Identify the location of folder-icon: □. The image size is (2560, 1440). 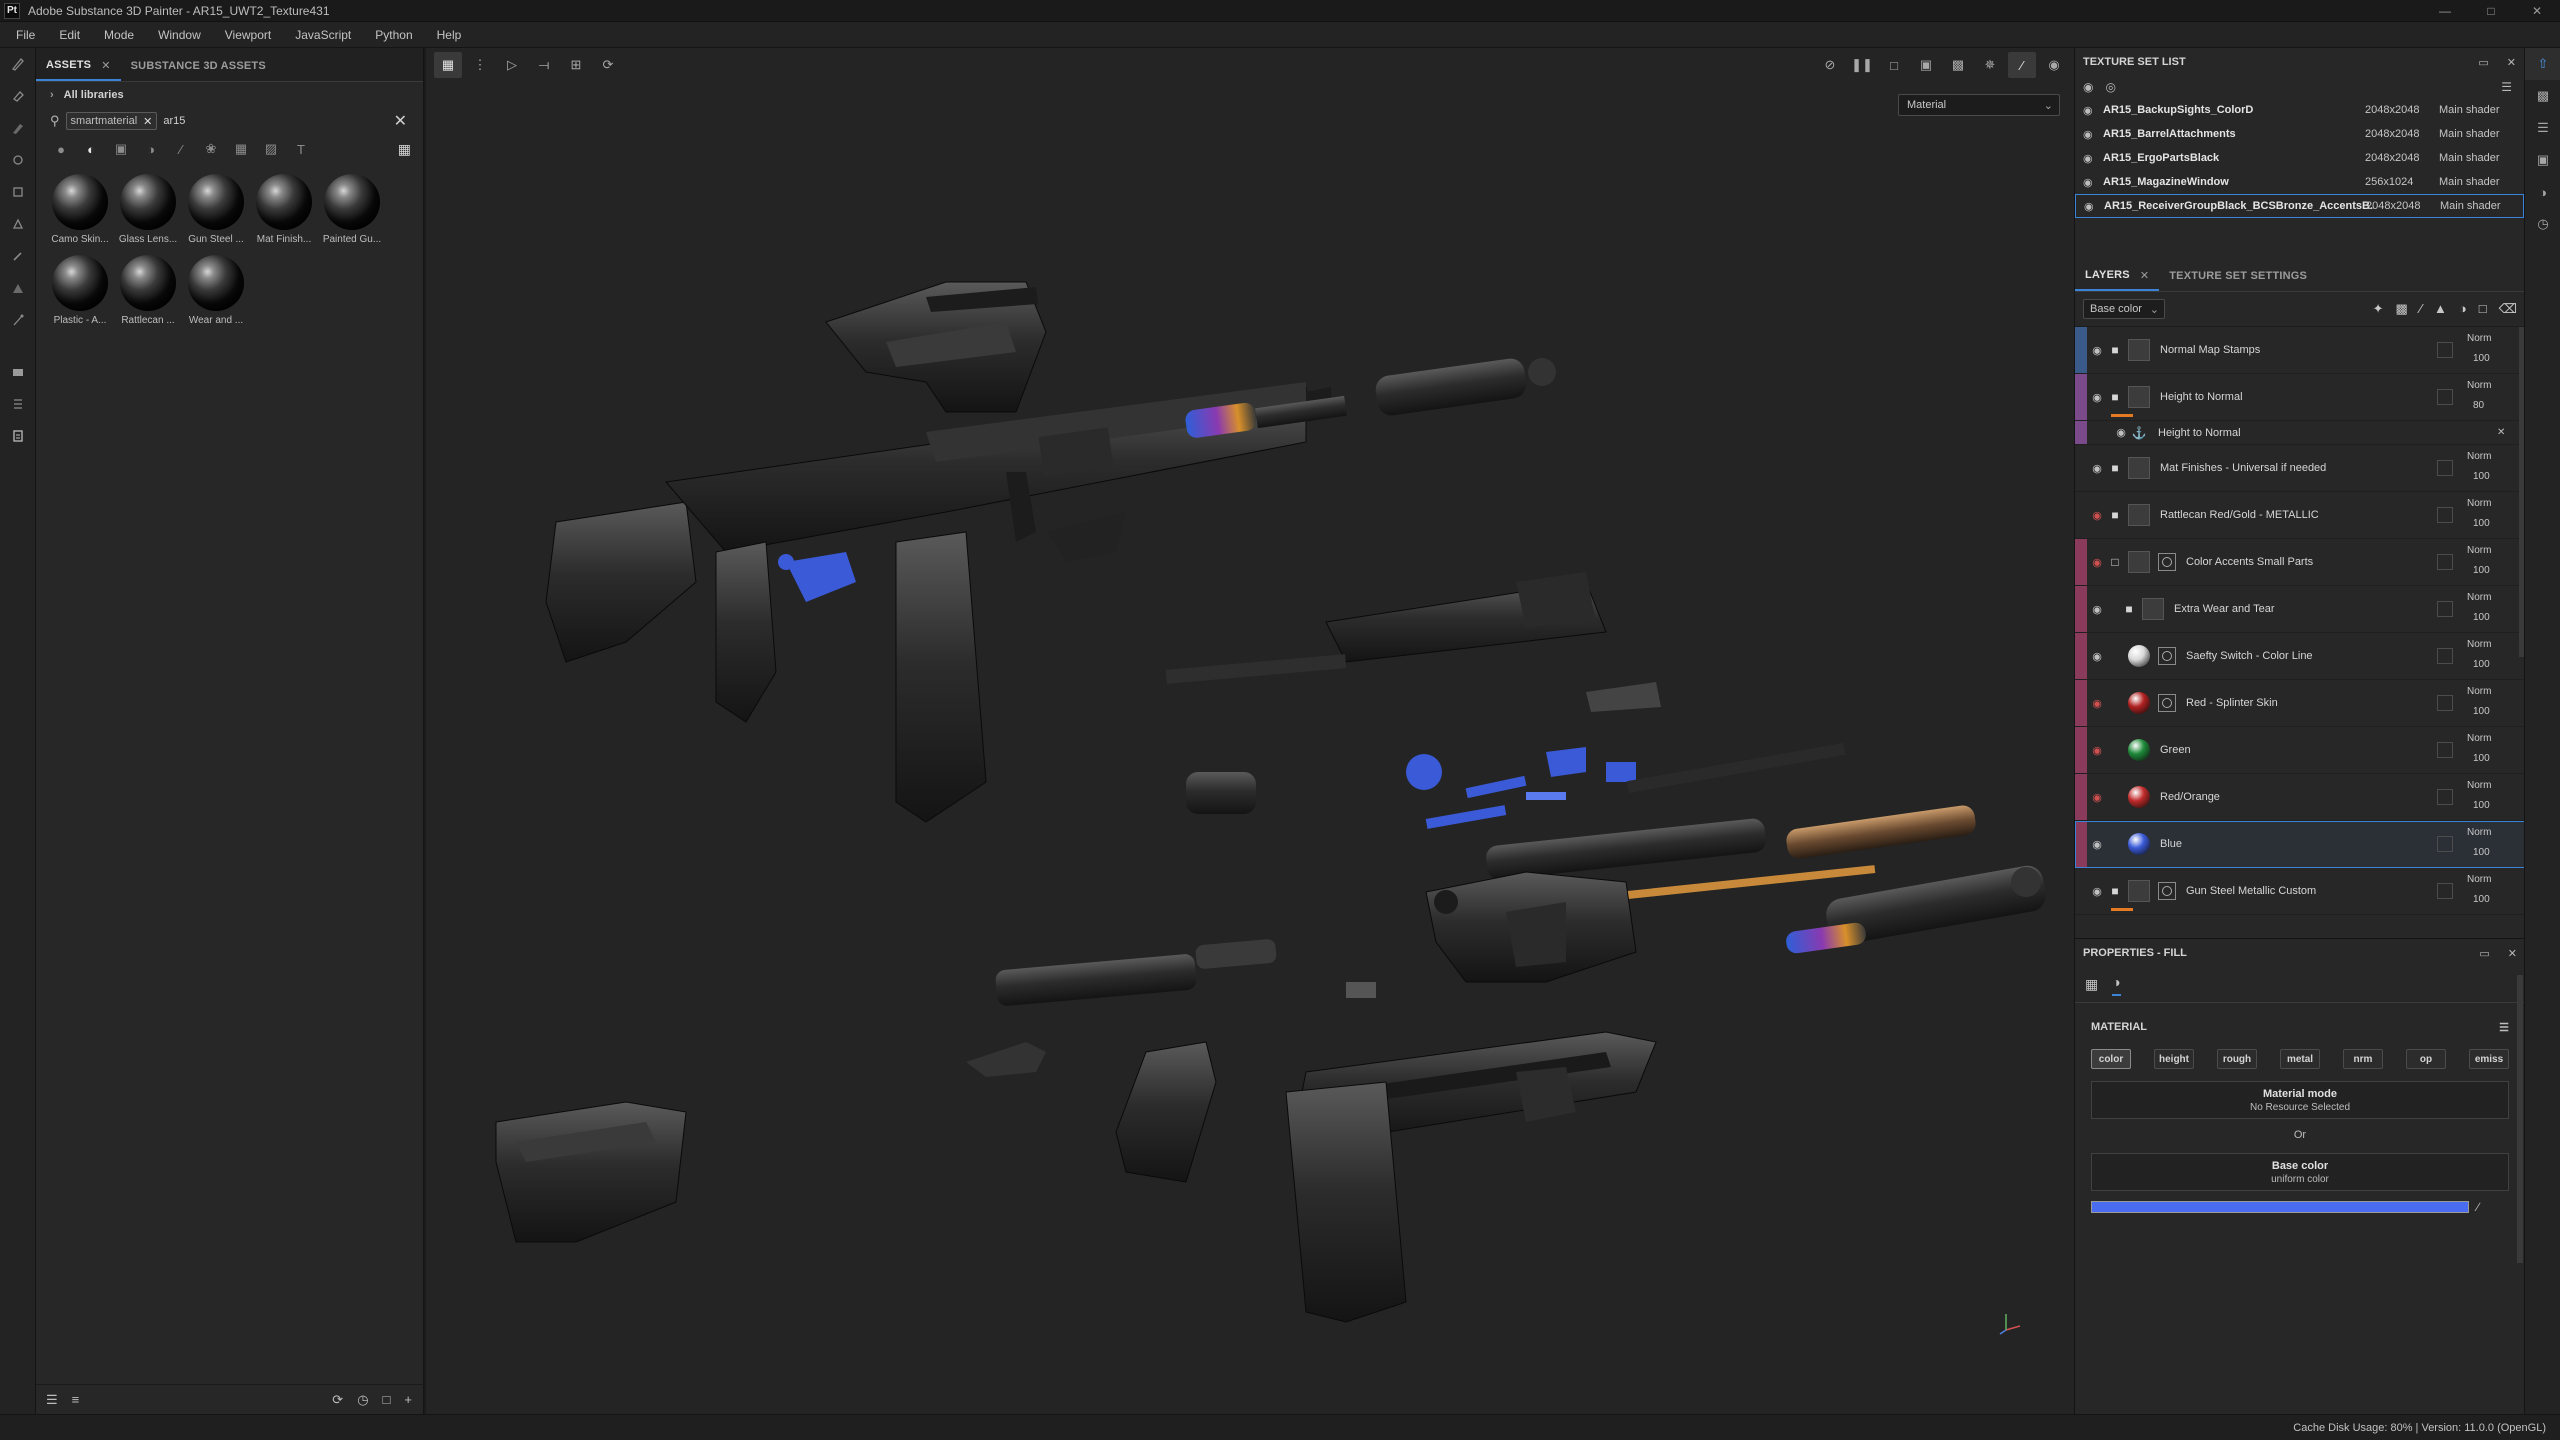
(387, 1400).